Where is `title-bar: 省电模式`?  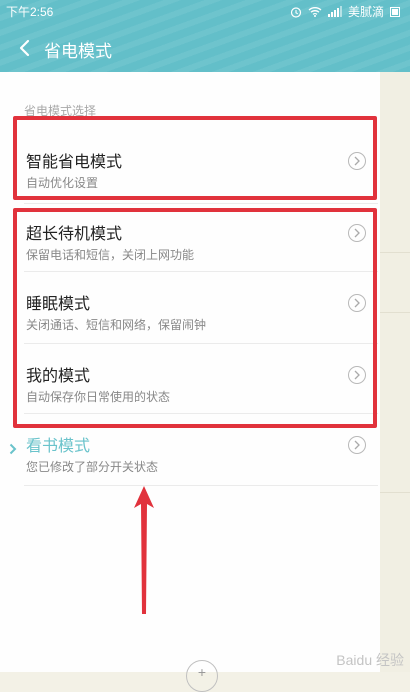 title-bar: 省电模式 is located at coordinates (205, 48).